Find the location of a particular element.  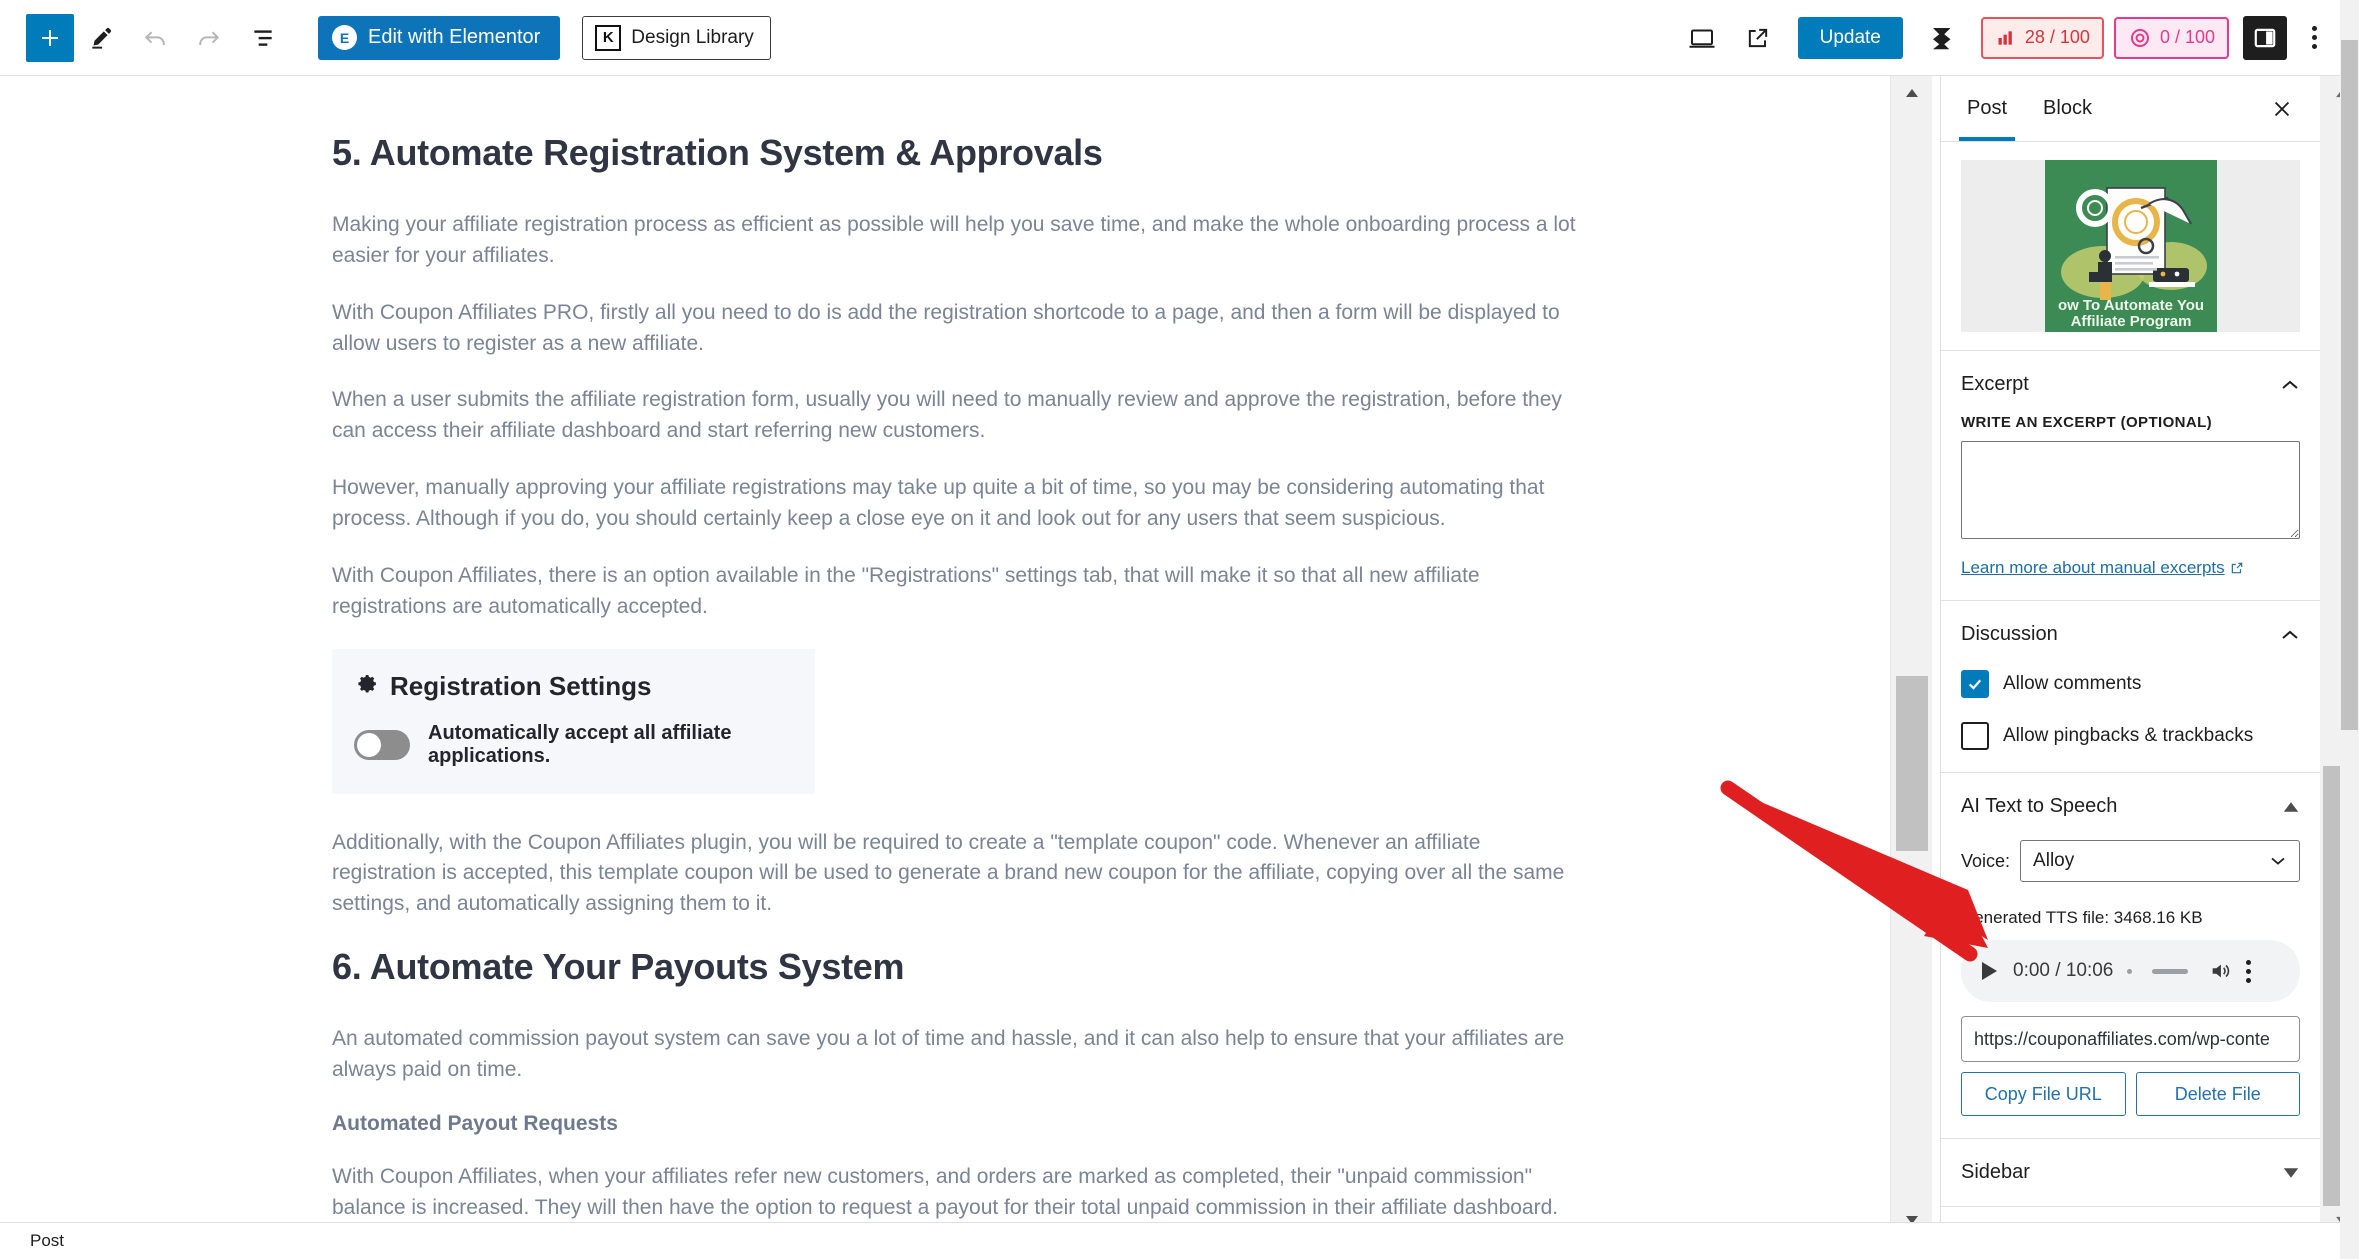

update-button: Update is located at coordinates (1850, 37).